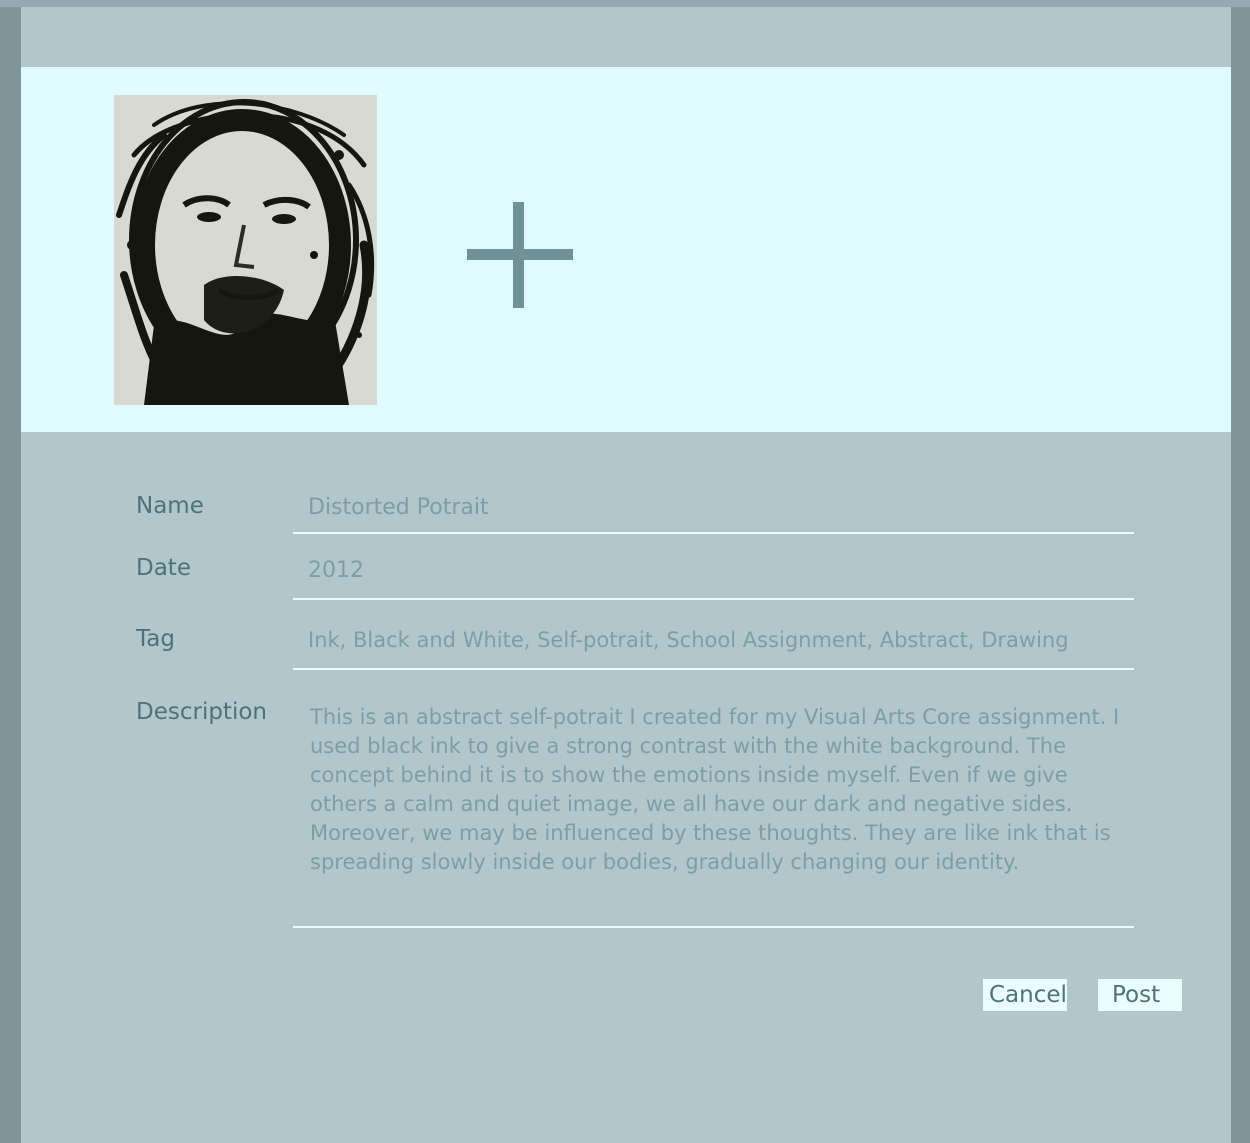 Image resolution: width=1250 pixels, height=1143 pixels. I want to click on add-image-button, so click(520, 255).